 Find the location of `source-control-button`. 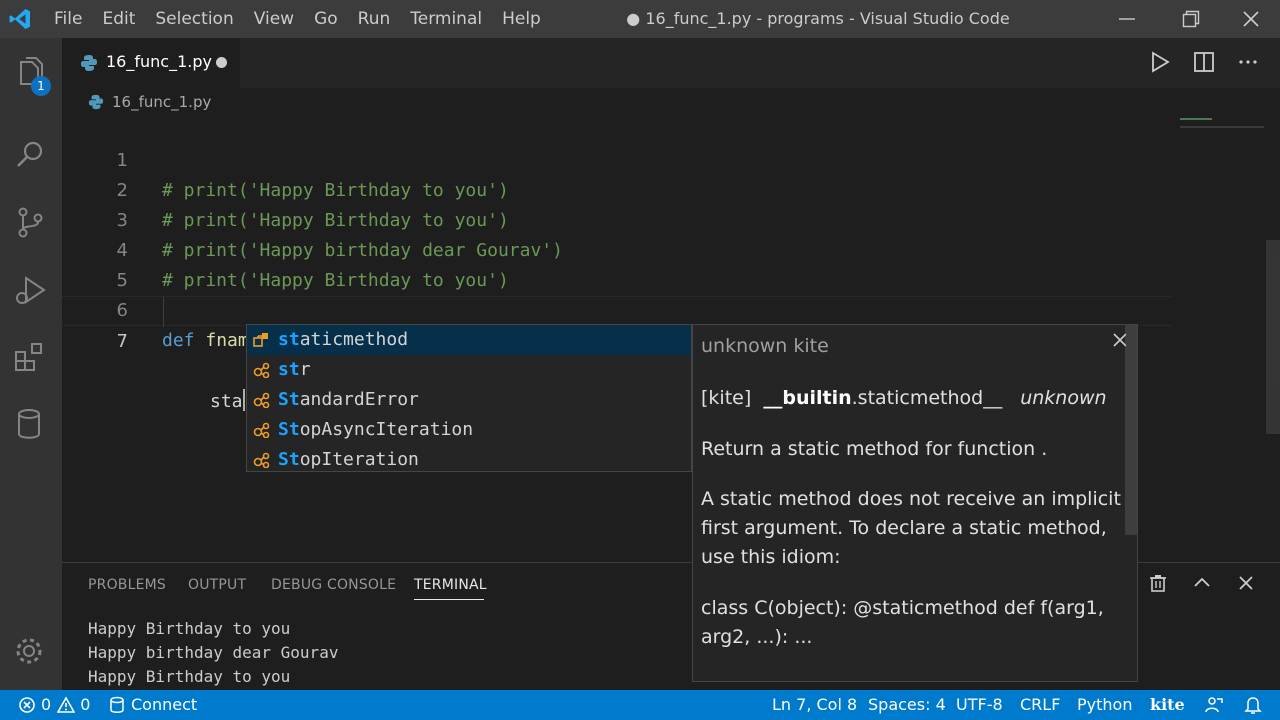

source-control-button is located at coordinates (31, 221).